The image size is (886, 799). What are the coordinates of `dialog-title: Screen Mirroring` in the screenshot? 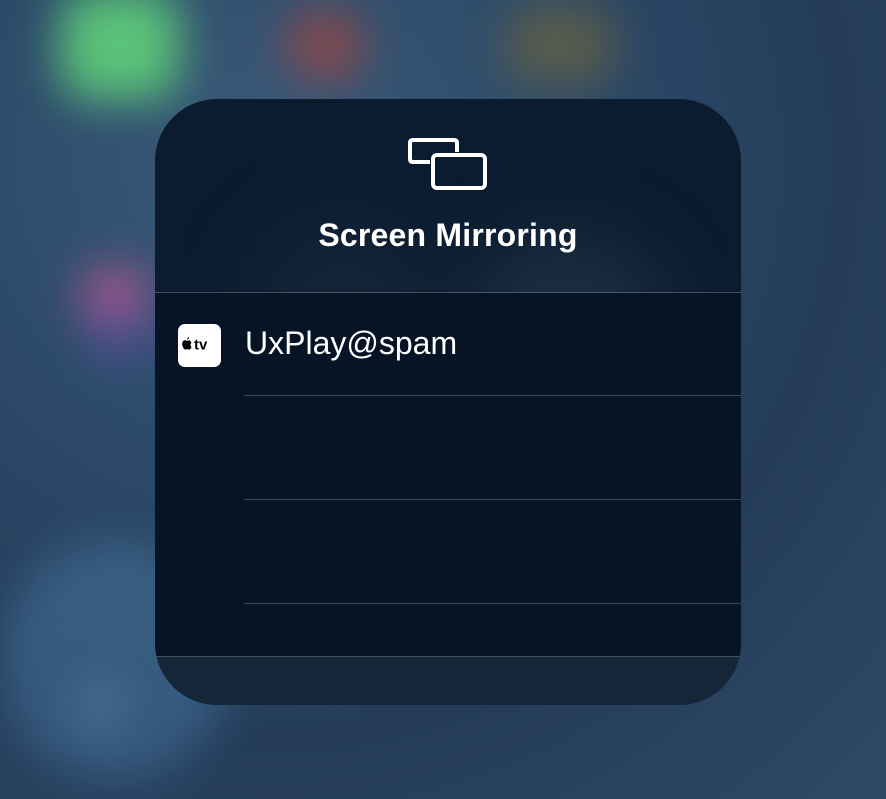 It's located at (448, 235).